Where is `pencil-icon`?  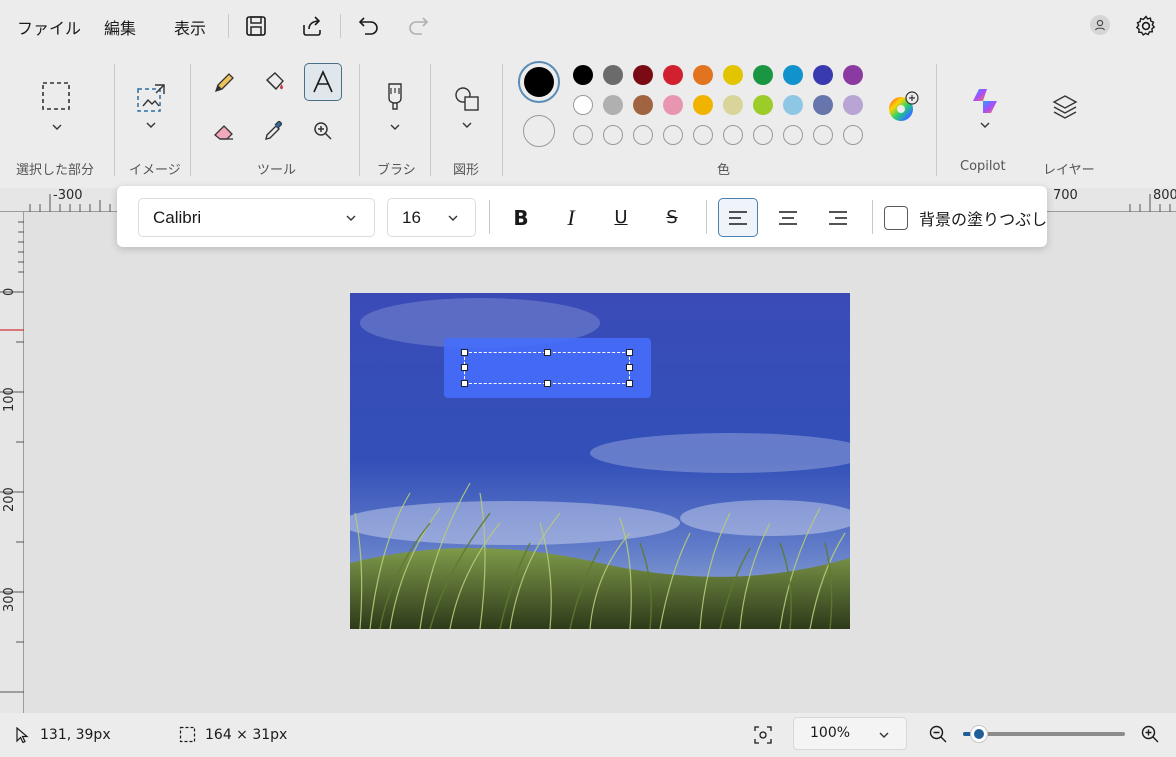 pencil-icon is located at coordinates (224, 83).